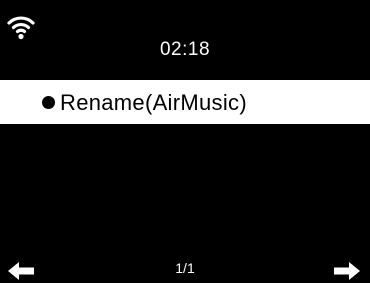  Describe the element at coordinates (185, 49) in the screenshot. I see `clock-time: 02:18` at that location.